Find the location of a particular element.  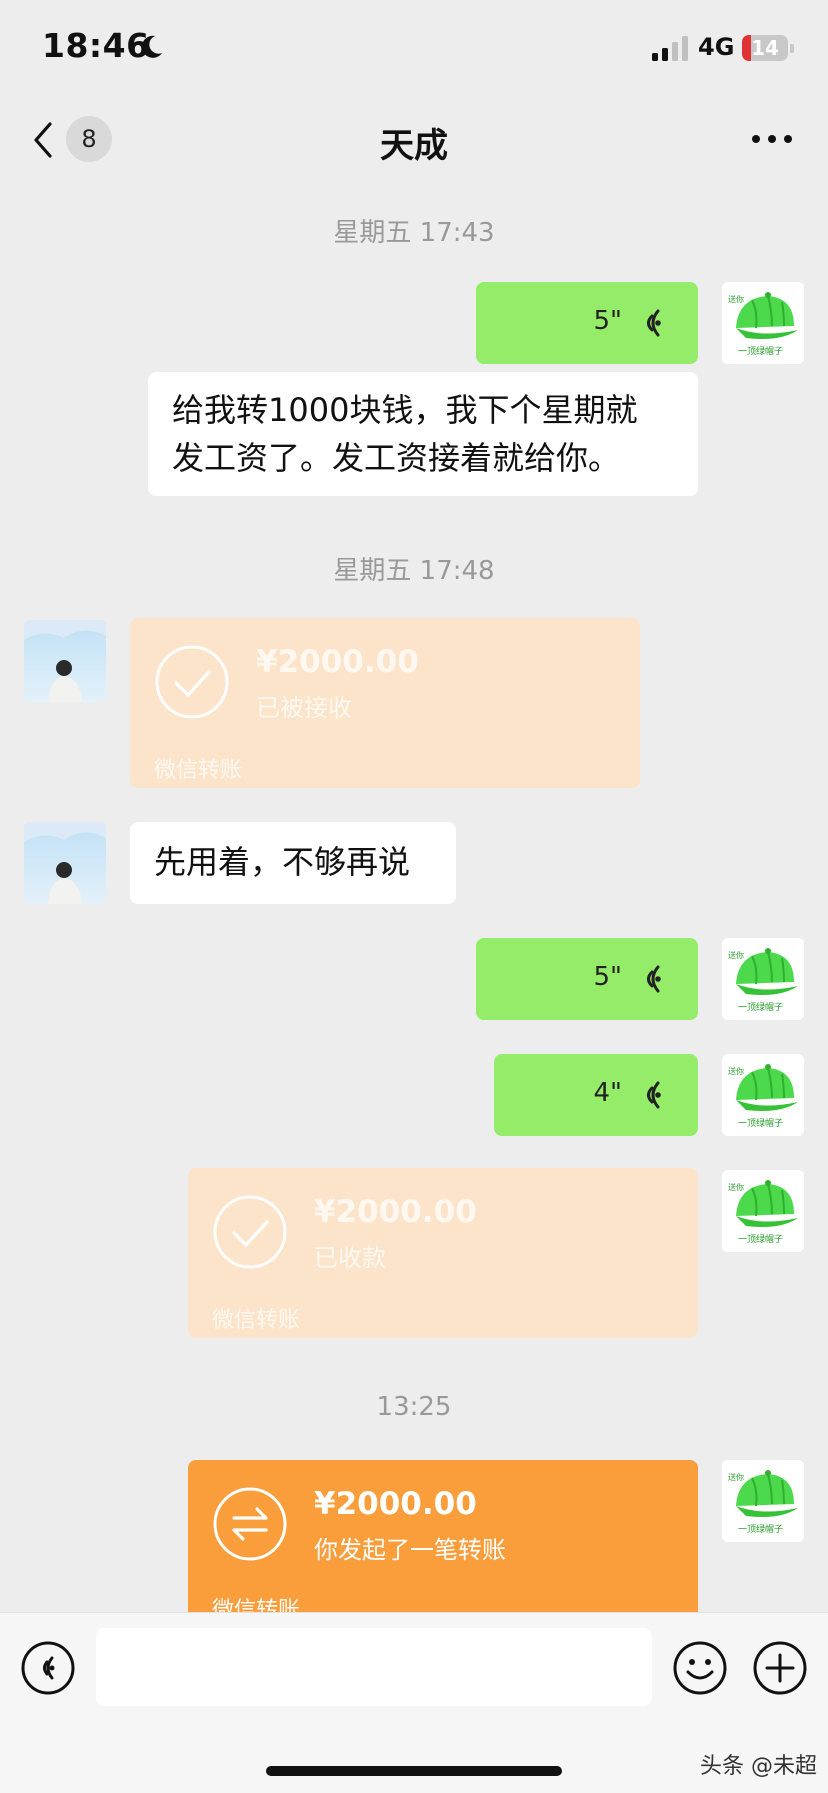

message-line: 给我转1000块钱，我下个星期就 is located at coordinates (405, 410).